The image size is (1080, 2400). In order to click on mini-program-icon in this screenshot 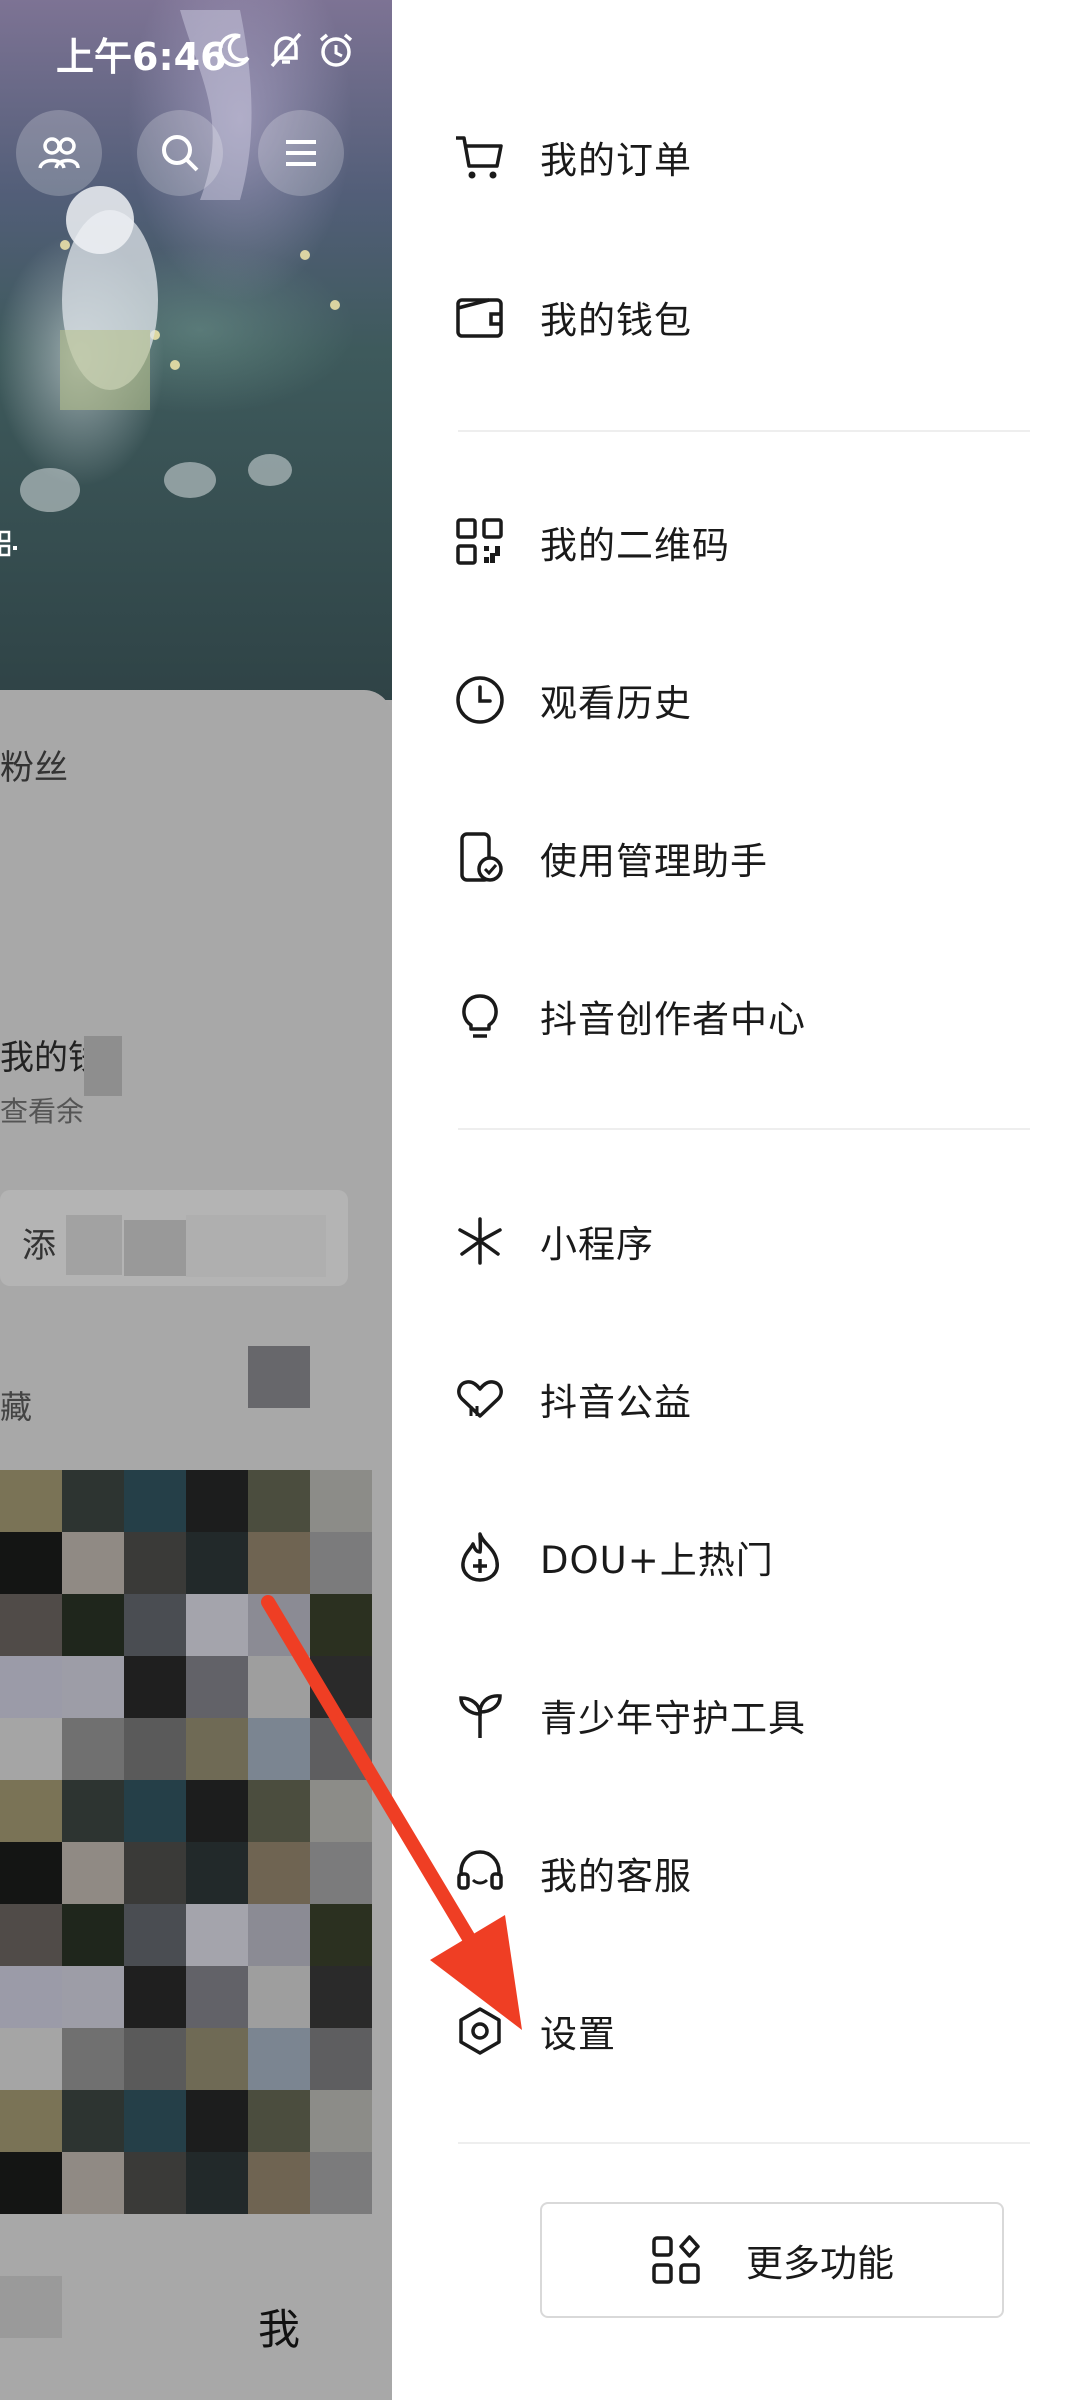, I will do `click(480, 1241)`.